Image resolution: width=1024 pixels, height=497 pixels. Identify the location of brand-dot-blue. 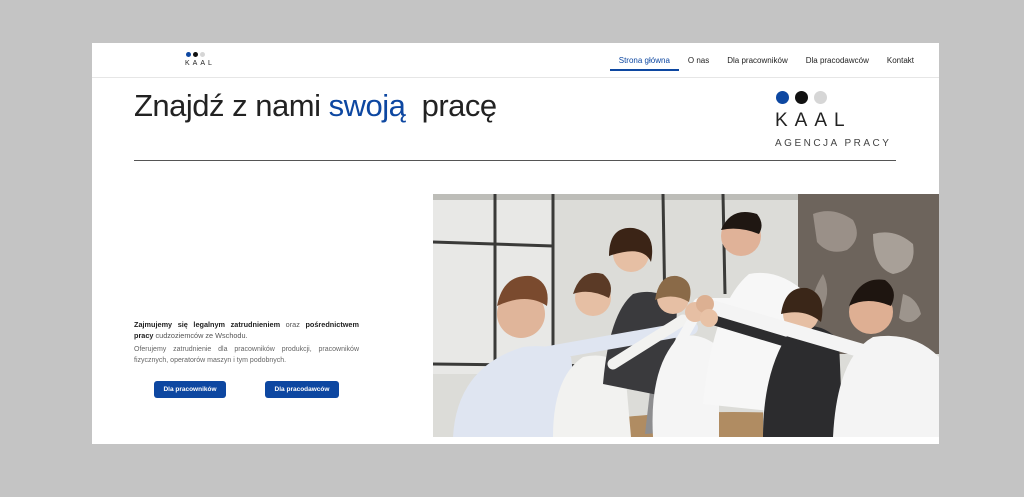
(782, 97).